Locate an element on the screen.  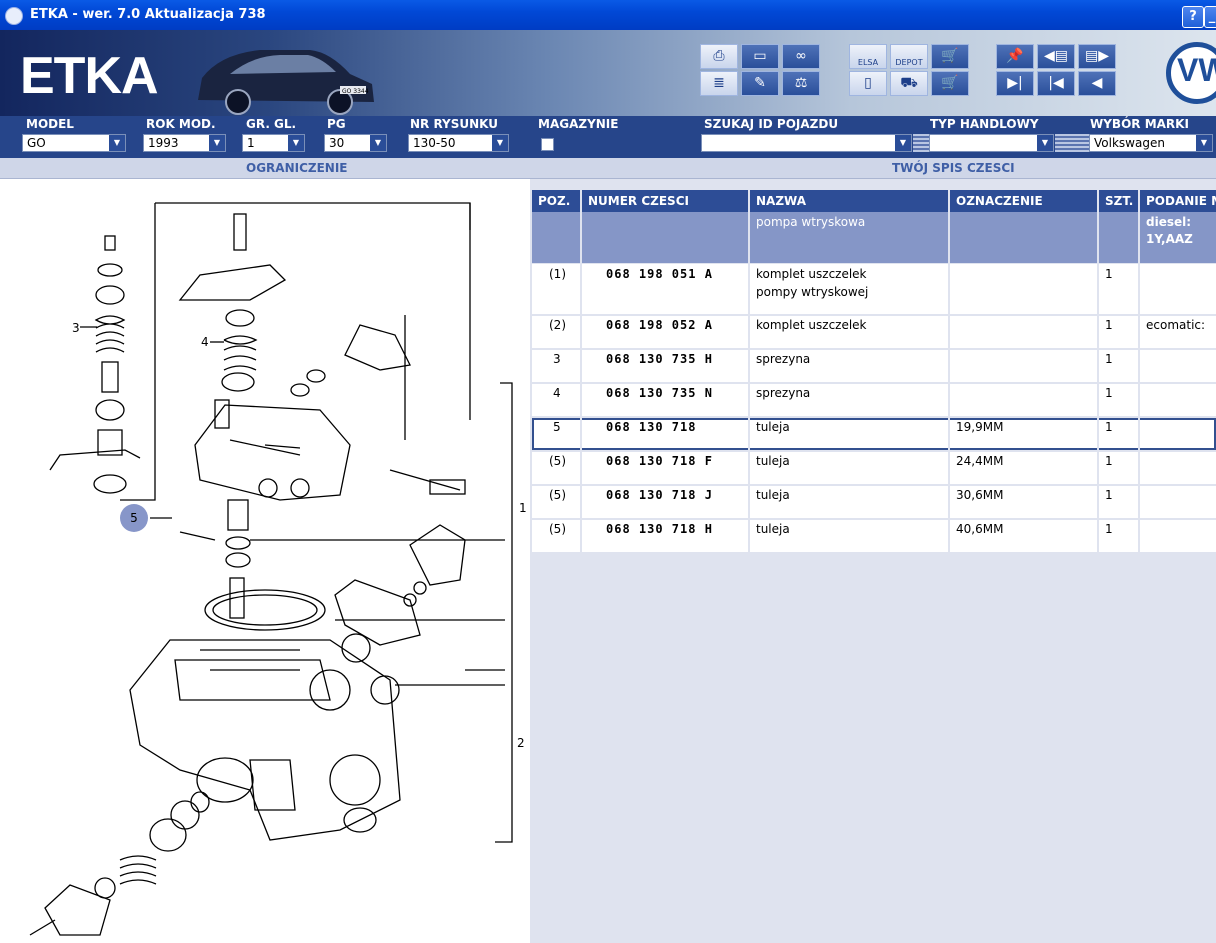
last-icon: ▶| is located at coordinates (1015, 83).